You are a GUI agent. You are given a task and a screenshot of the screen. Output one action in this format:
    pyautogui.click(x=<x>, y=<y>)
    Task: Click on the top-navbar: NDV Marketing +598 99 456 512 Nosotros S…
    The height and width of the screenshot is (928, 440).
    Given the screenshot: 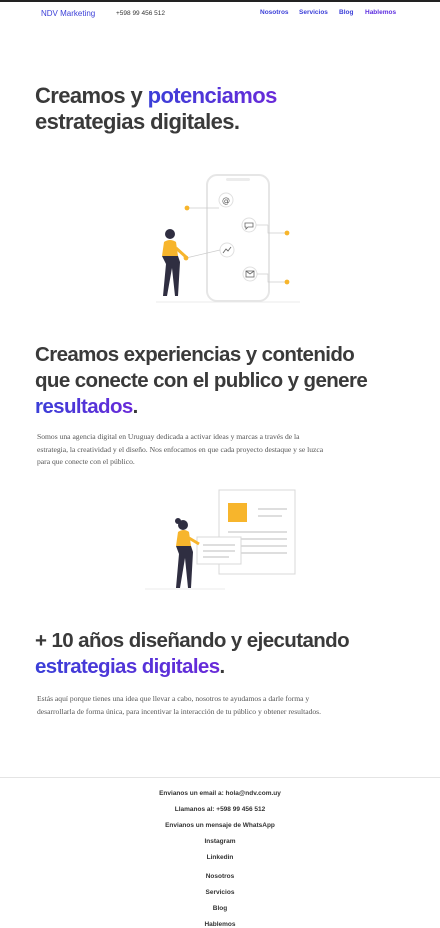 What is the action you would take?
    pyautogui.click(x=220, y=12)
    